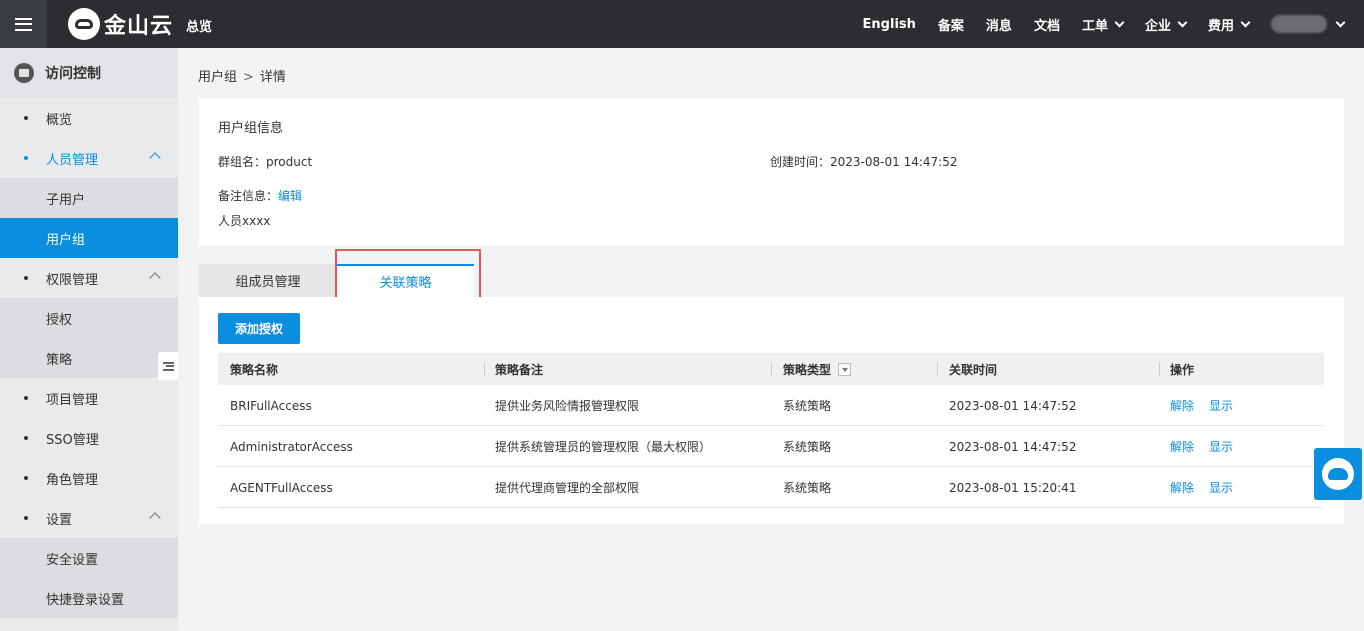 Image resolution: width=1364 pixels, height=631 pixels. Describe the element at coordinates (89, 118) in the screenshot. I see `sidebar-item-overview: 概览` at that location.